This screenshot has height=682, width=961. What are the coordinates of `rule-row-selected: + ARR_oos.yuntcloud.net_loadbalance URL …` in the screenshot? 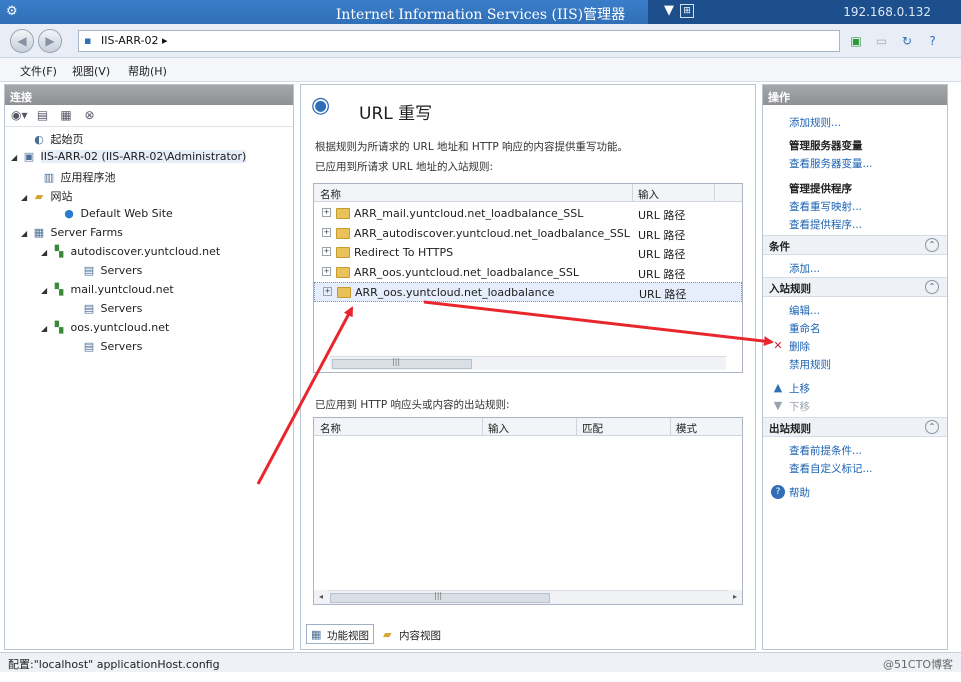 It's located at (528, 292).